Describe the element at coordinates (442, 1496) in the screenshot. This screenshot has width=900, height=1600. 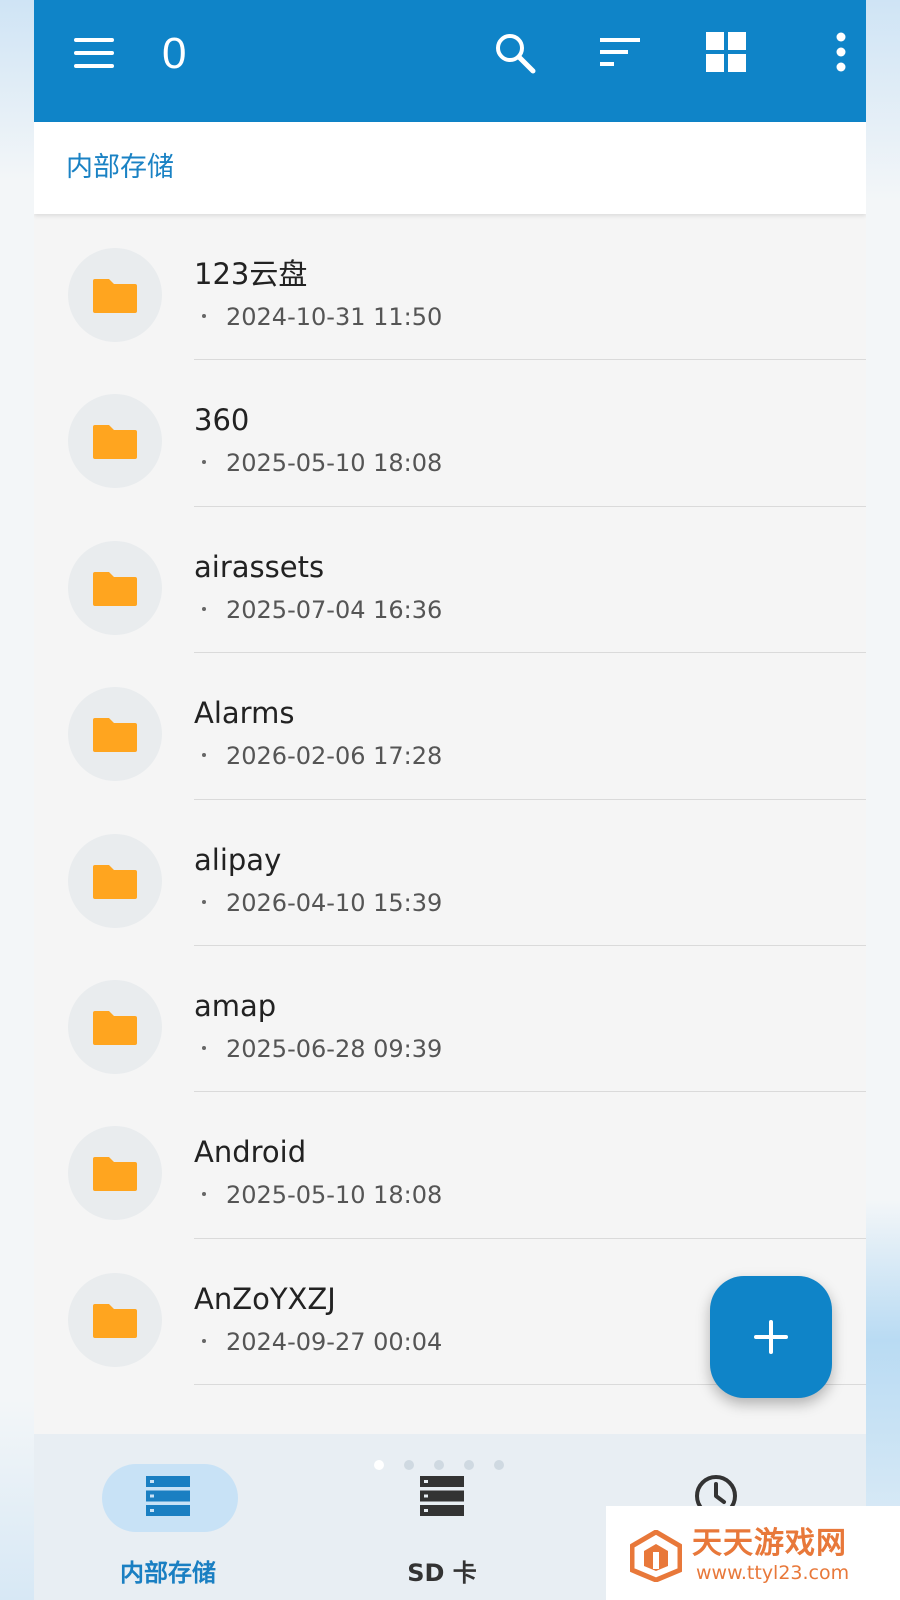
I see `sd-storage-icon` at that location.